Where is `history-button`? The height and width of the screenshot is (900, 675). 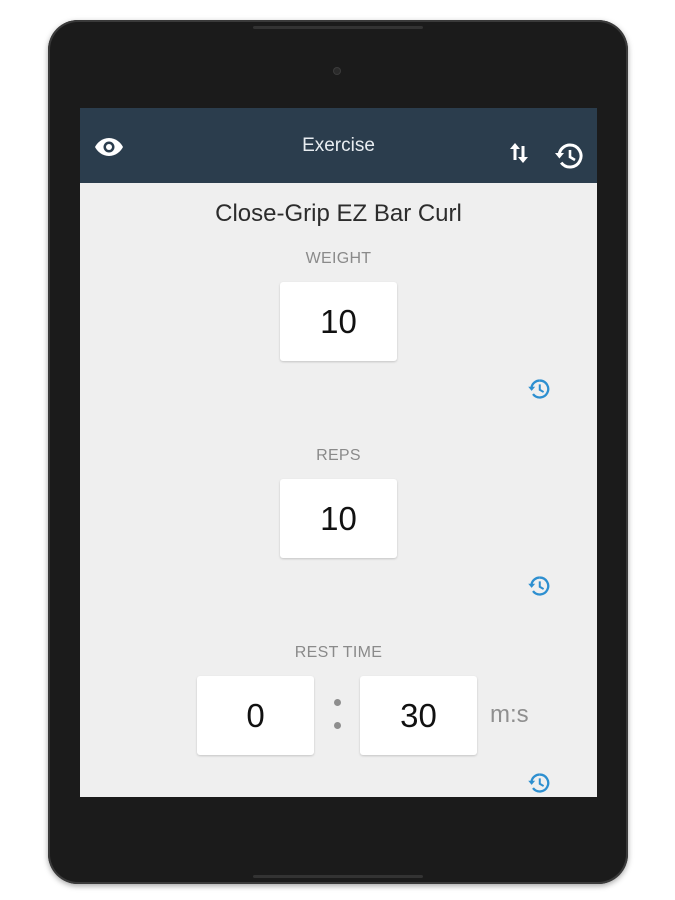 history-button is located at coordinates (569, 156).